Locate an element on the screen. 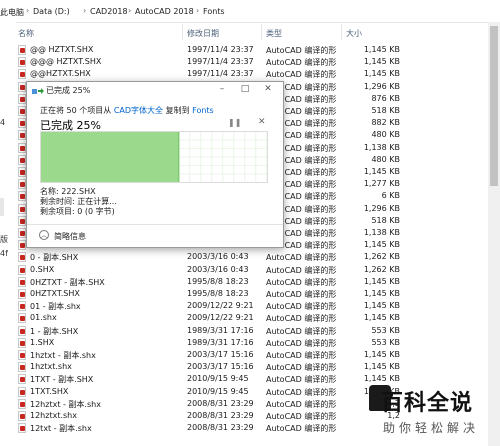 The image size is (500, 446). breadcrumb-item-fonts: Fonts is located at coordinates (214, 11).